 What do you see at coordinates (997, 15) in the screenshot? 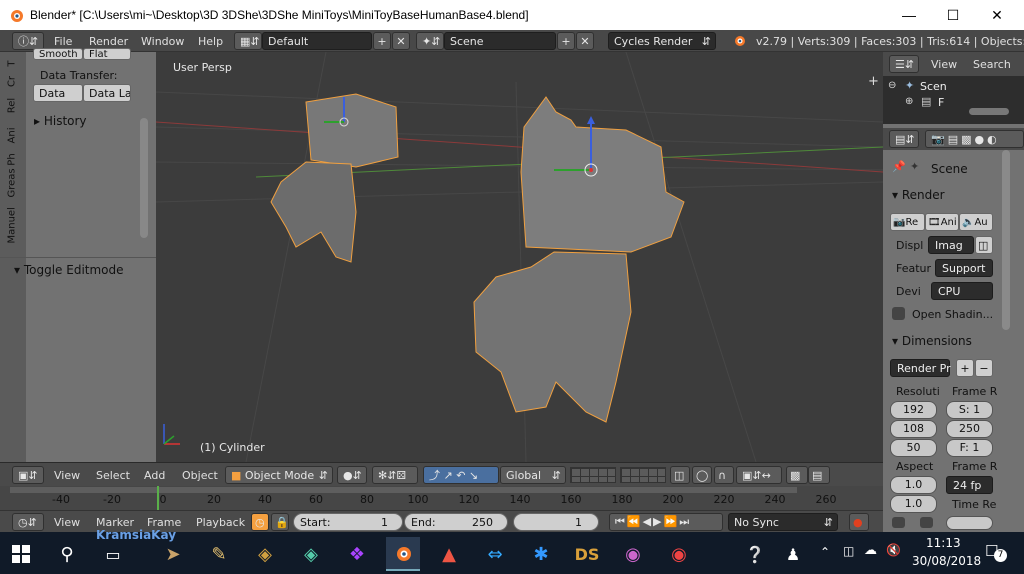
I see `close-button: ✕` at bounding box center [997, 15].